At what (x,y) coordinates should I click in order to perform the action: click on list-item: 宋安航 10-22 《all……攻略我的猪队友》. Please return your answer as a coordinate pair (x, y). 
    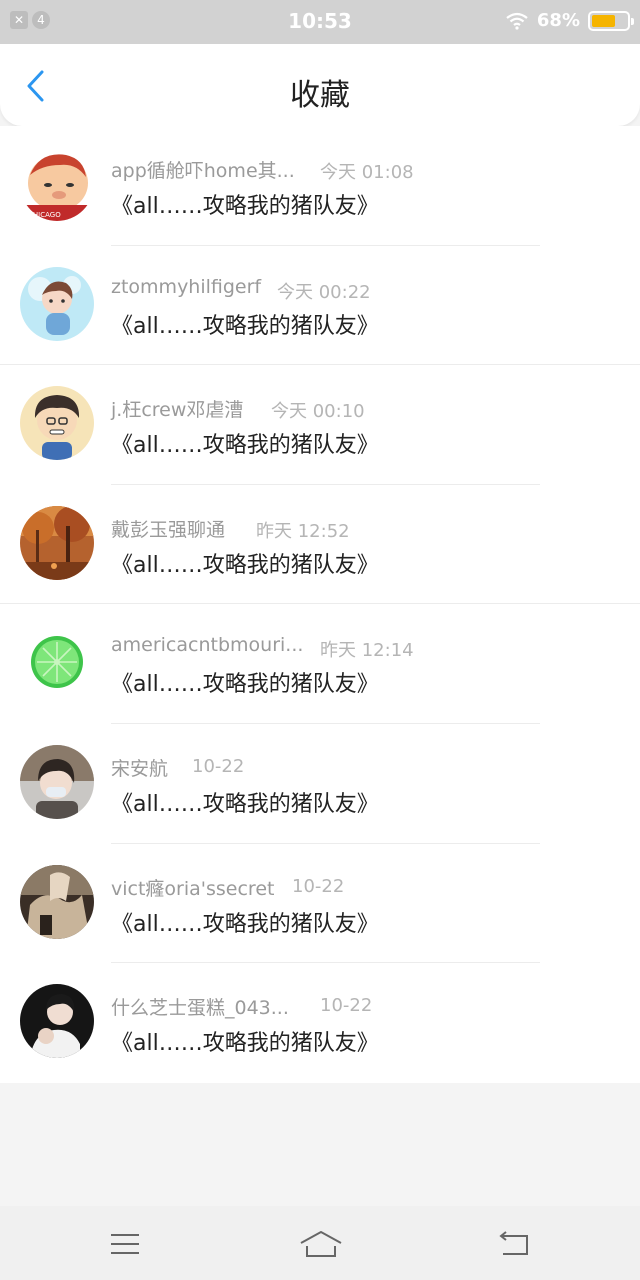
    Looking at the image, I should click on (320, 784).